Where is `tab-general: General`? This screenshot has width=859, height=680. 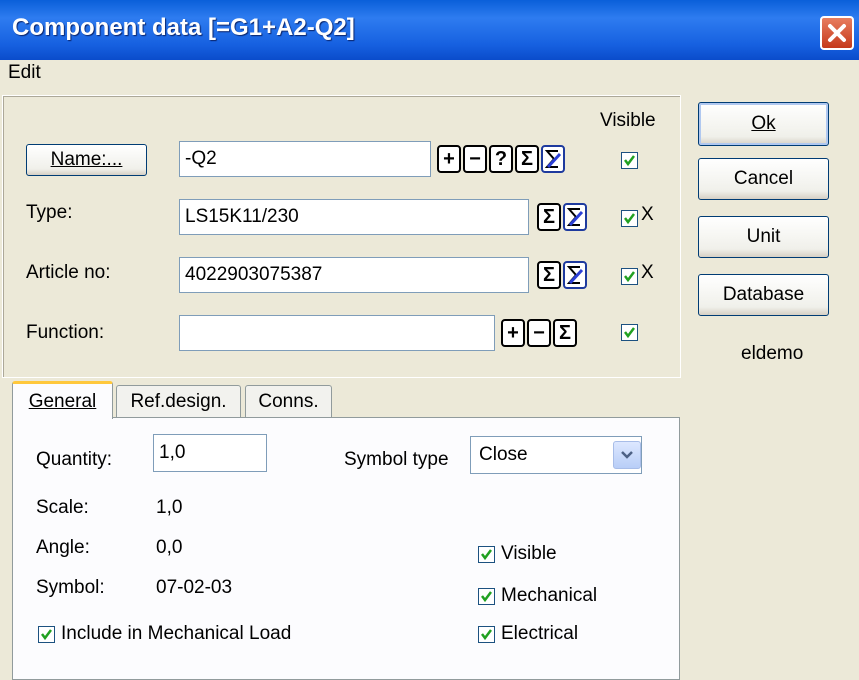
tab-general: General is located at coordinates (62, 400).